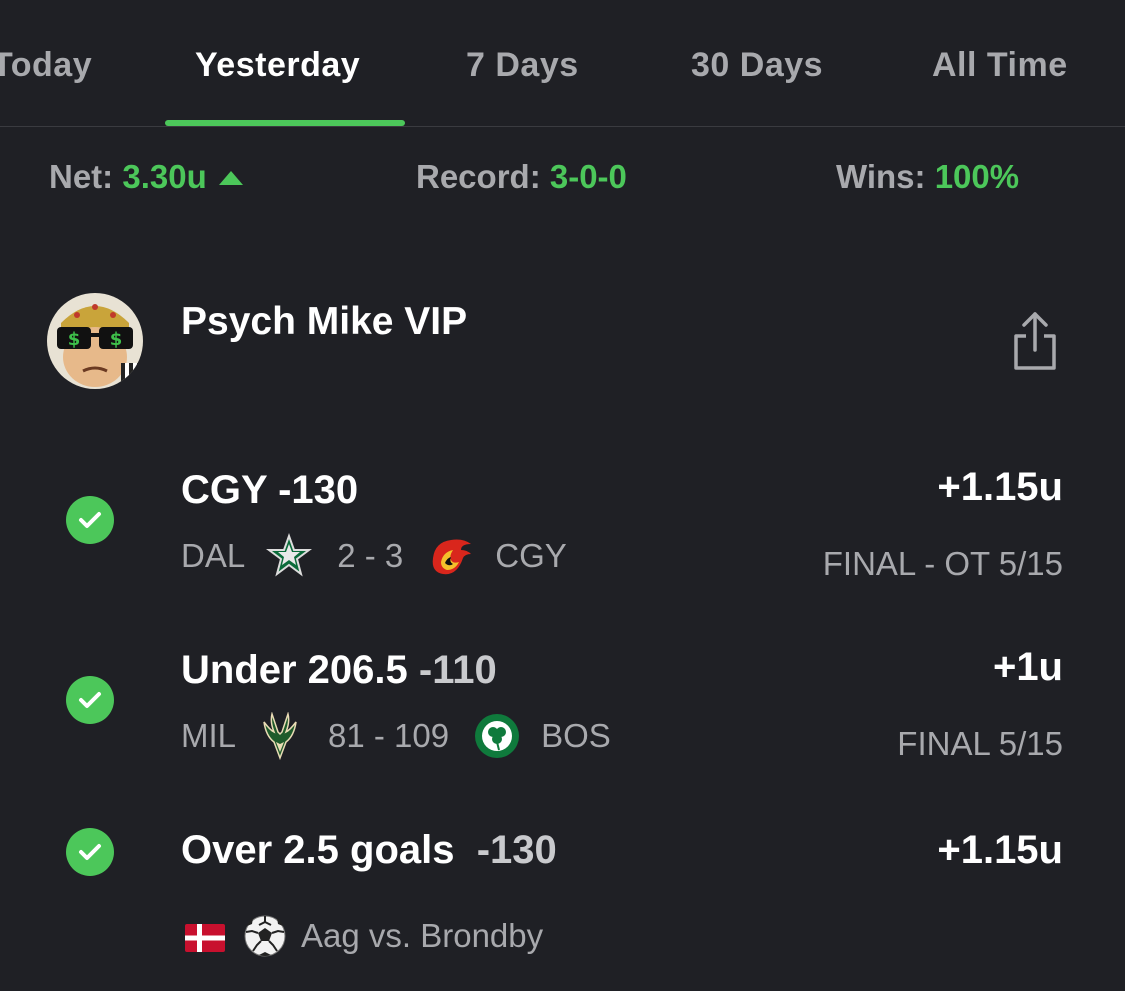 The image size is (1125, 991). What do you see at coordinates (422, 935) in the screenshot?
I see `matchup-text: Aag vs. Brondby` at bounding box center [422, 935].